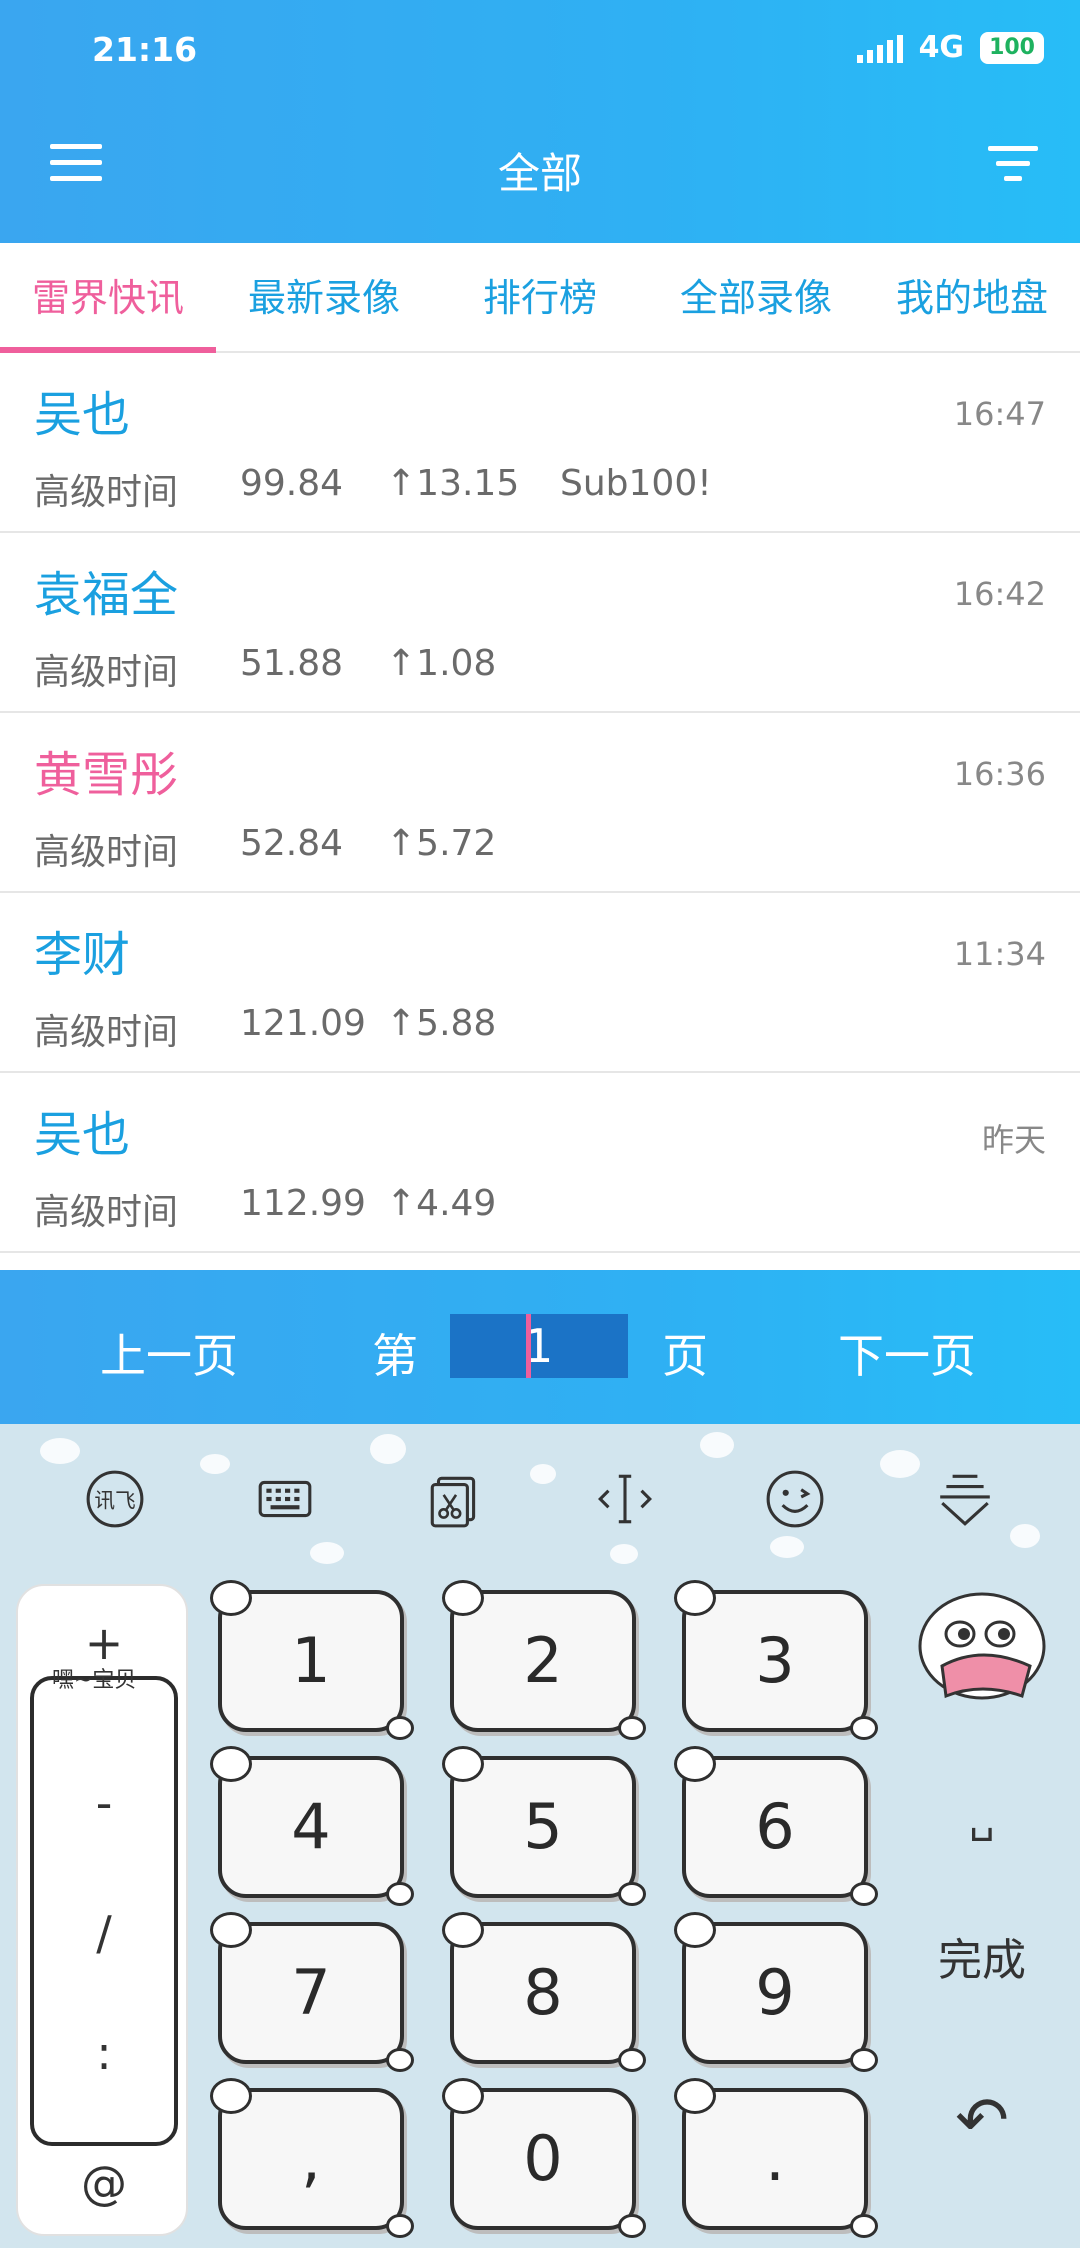  I want to click on network-type: 4G, so click(941, 47).